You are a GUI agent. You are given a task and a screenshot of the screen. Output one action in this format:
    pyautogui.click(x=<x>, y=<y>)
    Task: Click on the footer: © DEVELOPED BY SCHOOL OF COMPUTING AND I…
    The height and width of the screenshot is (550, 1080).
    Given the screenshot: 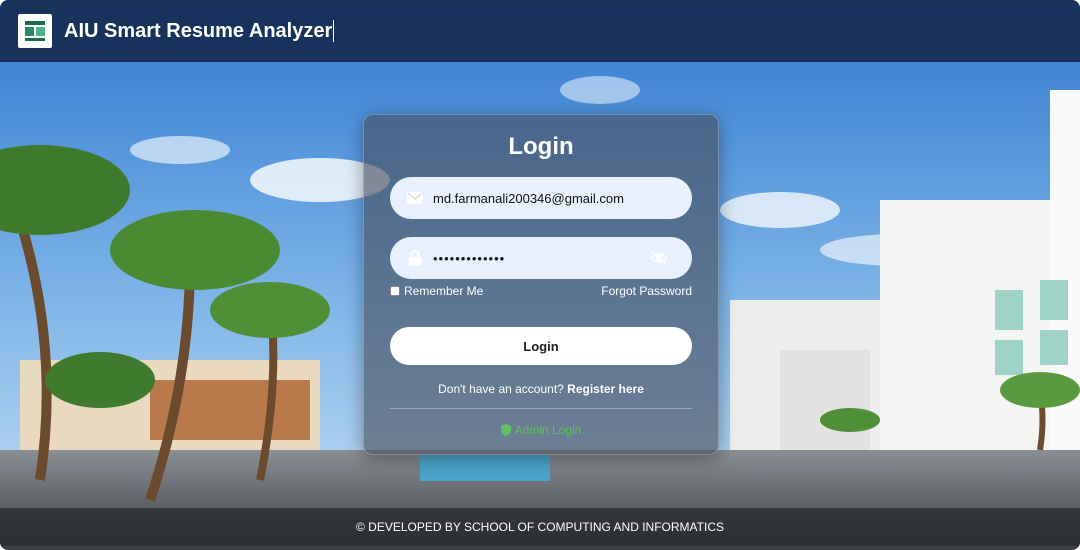 What is the action you would take?
    pyautogui.click(x=540, y=527)
    